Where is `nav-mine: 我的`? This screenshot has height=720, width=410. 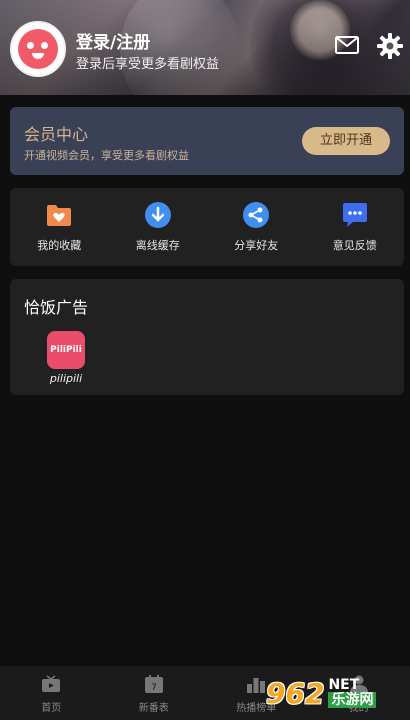
nav-mine: 我的 is located at coordinates (359, 693).